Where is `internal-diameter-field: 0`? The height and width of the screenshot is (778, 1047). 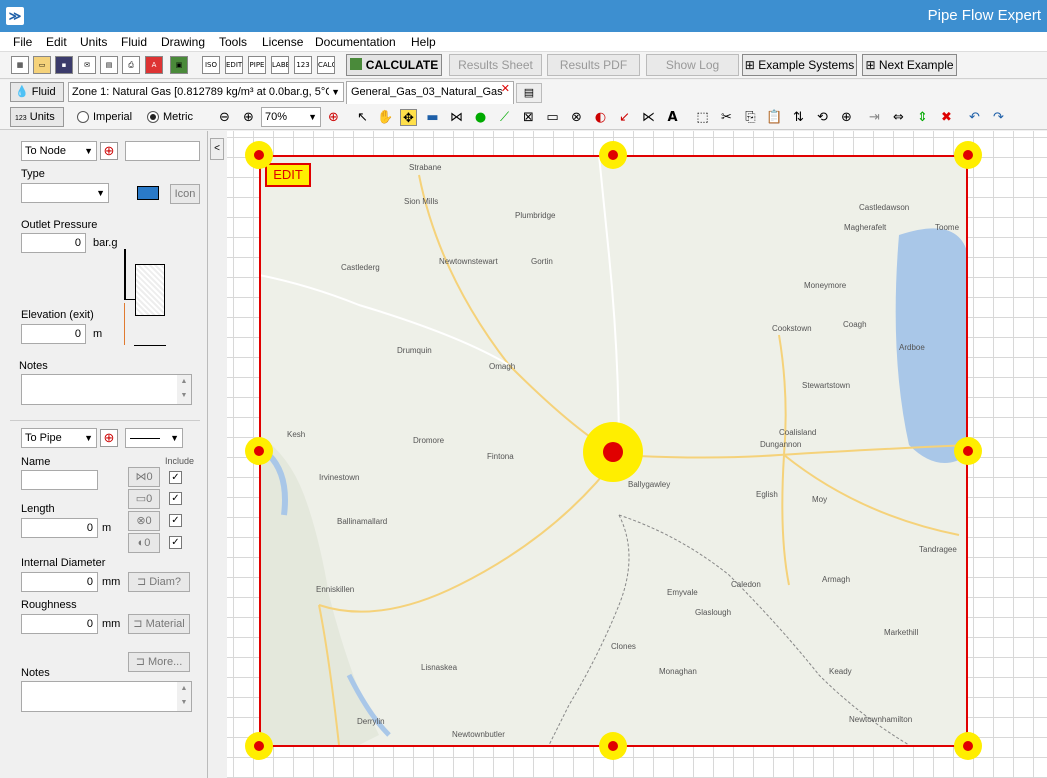
internal-diameter-field: 0 is located at coordinates (59, 582).